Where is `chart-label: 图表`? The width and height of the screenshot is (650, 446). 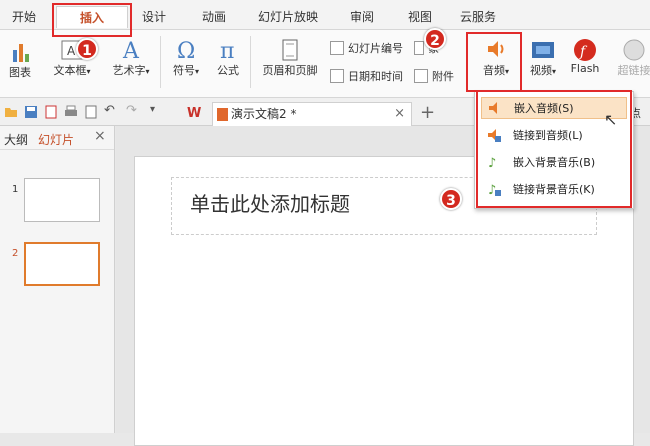
chart-label: 图表 is located at coordinates (20, 72).